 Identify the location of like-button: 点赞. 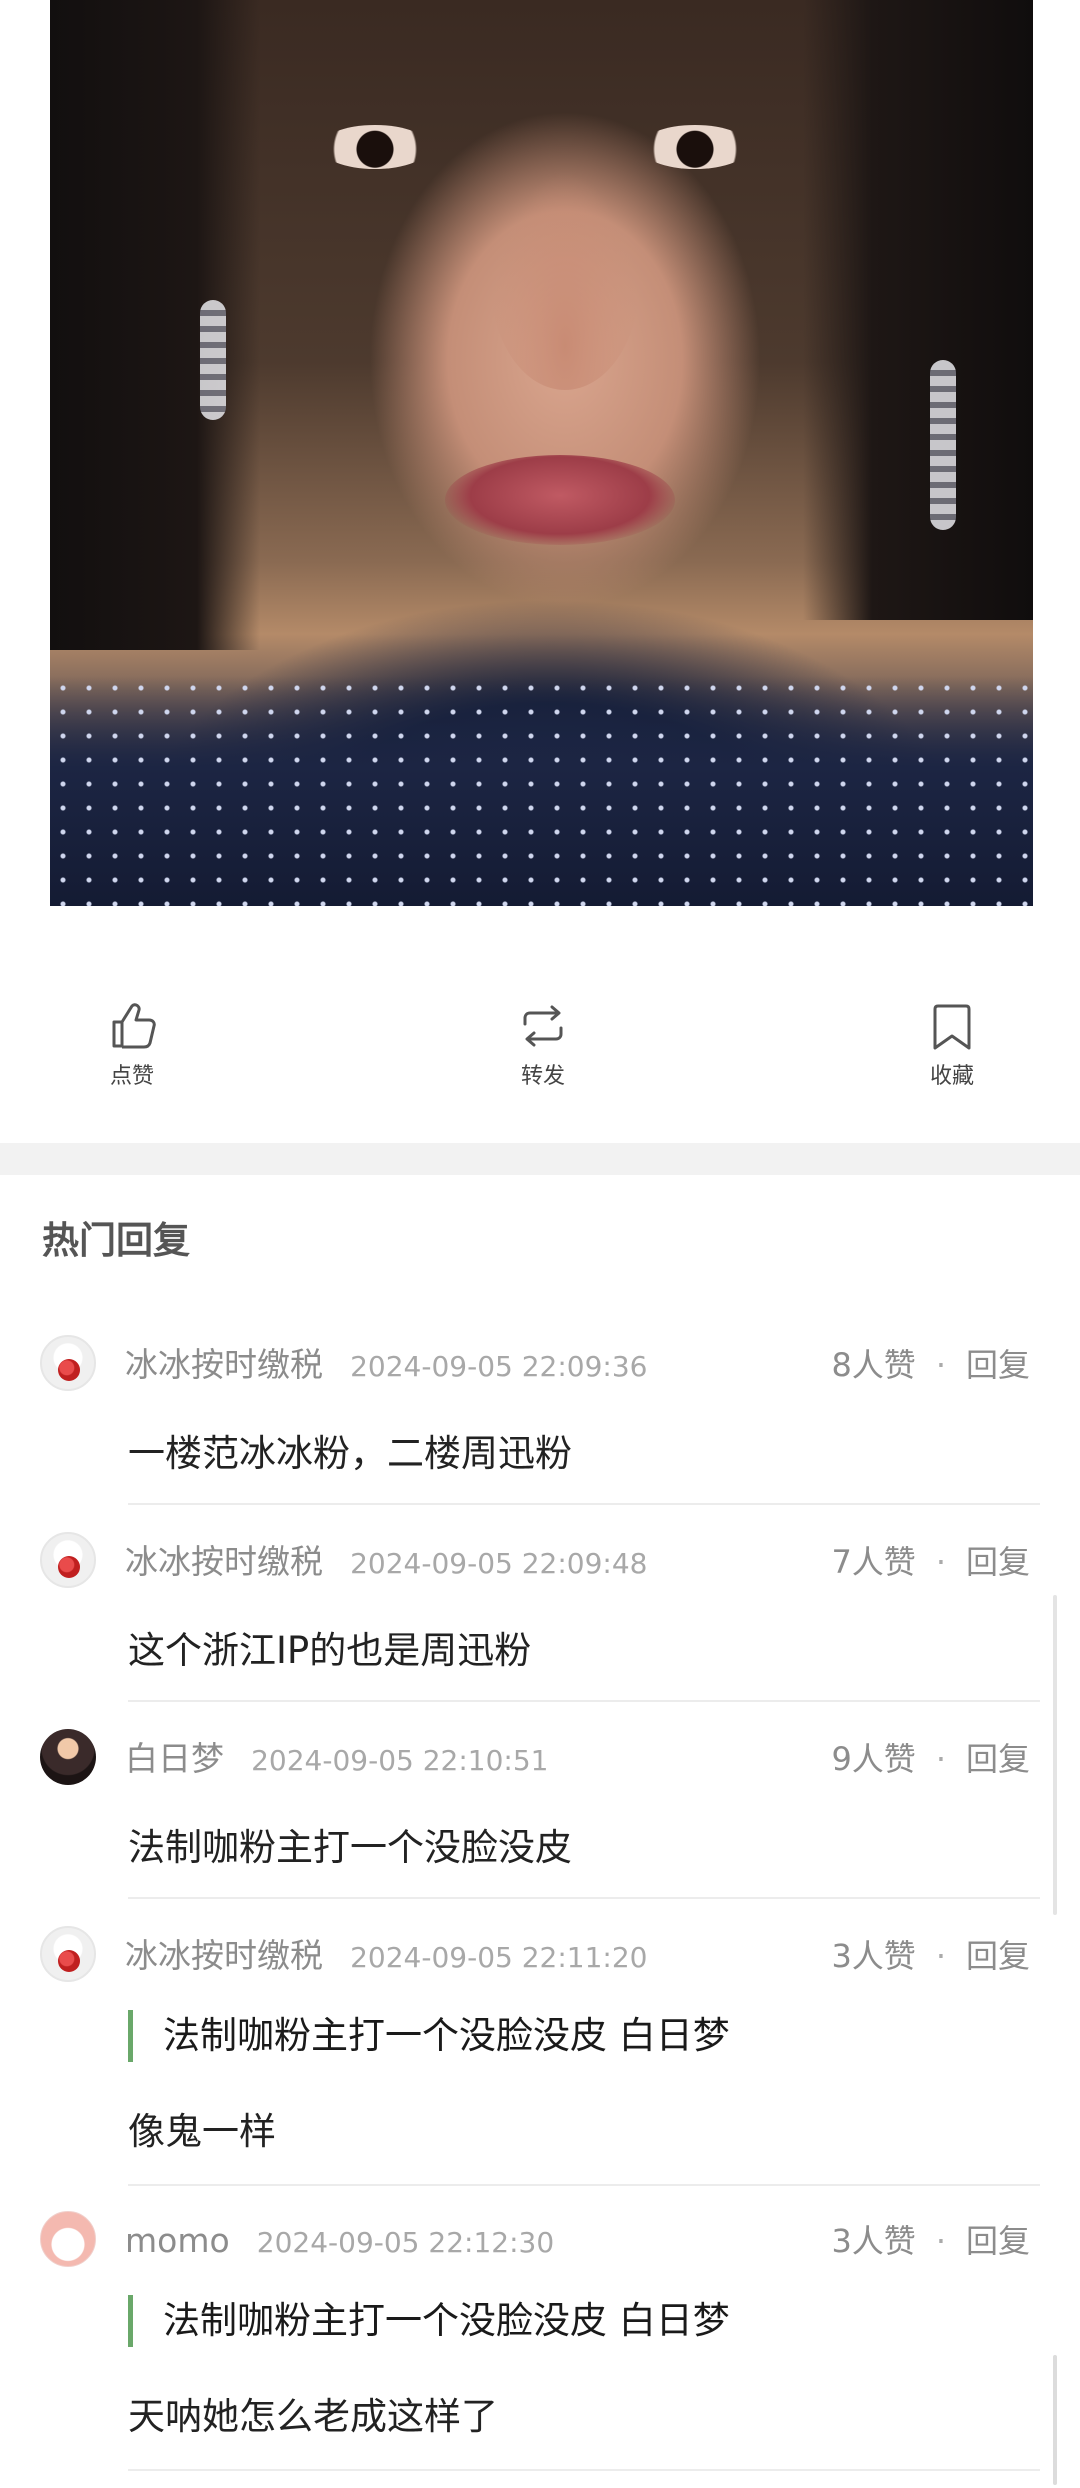
(132, 1045).